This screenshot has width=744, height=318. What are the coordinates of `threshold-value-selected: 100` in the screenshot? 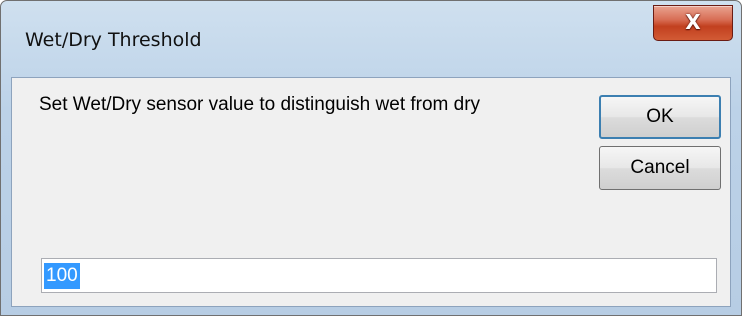 It's located at (62, 276).